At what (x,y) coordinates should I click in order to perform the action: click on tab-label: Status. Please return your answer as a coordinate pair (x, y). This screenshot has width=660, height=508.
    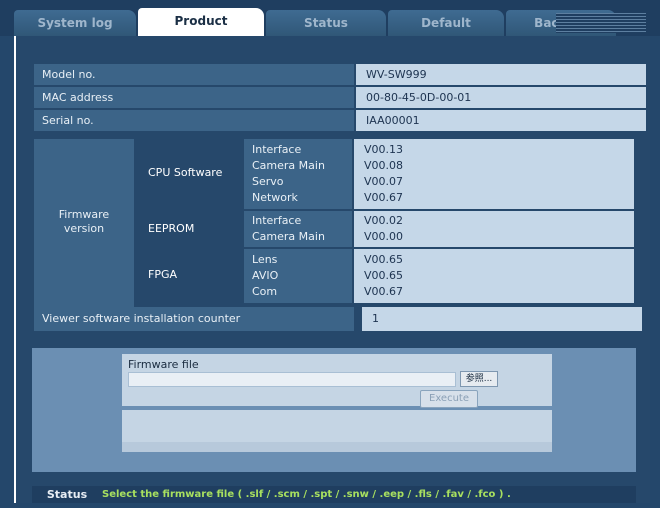
    Looking at the image, I should click on (326, 23).